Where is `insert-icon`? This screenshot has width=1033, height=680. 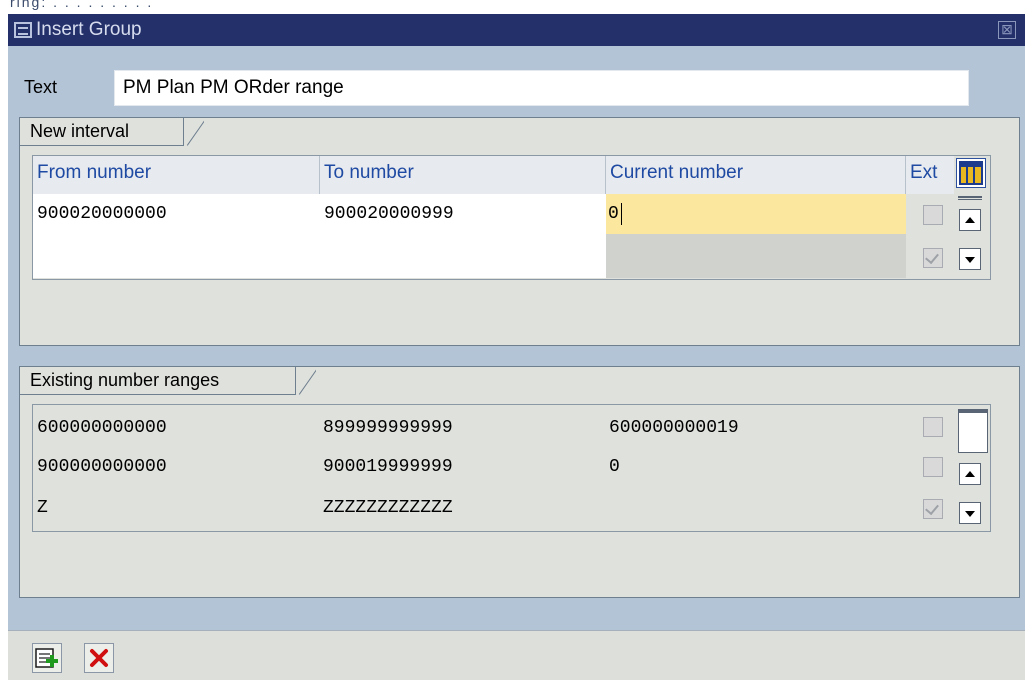 insert-icon is located at coordinates (46, 658).